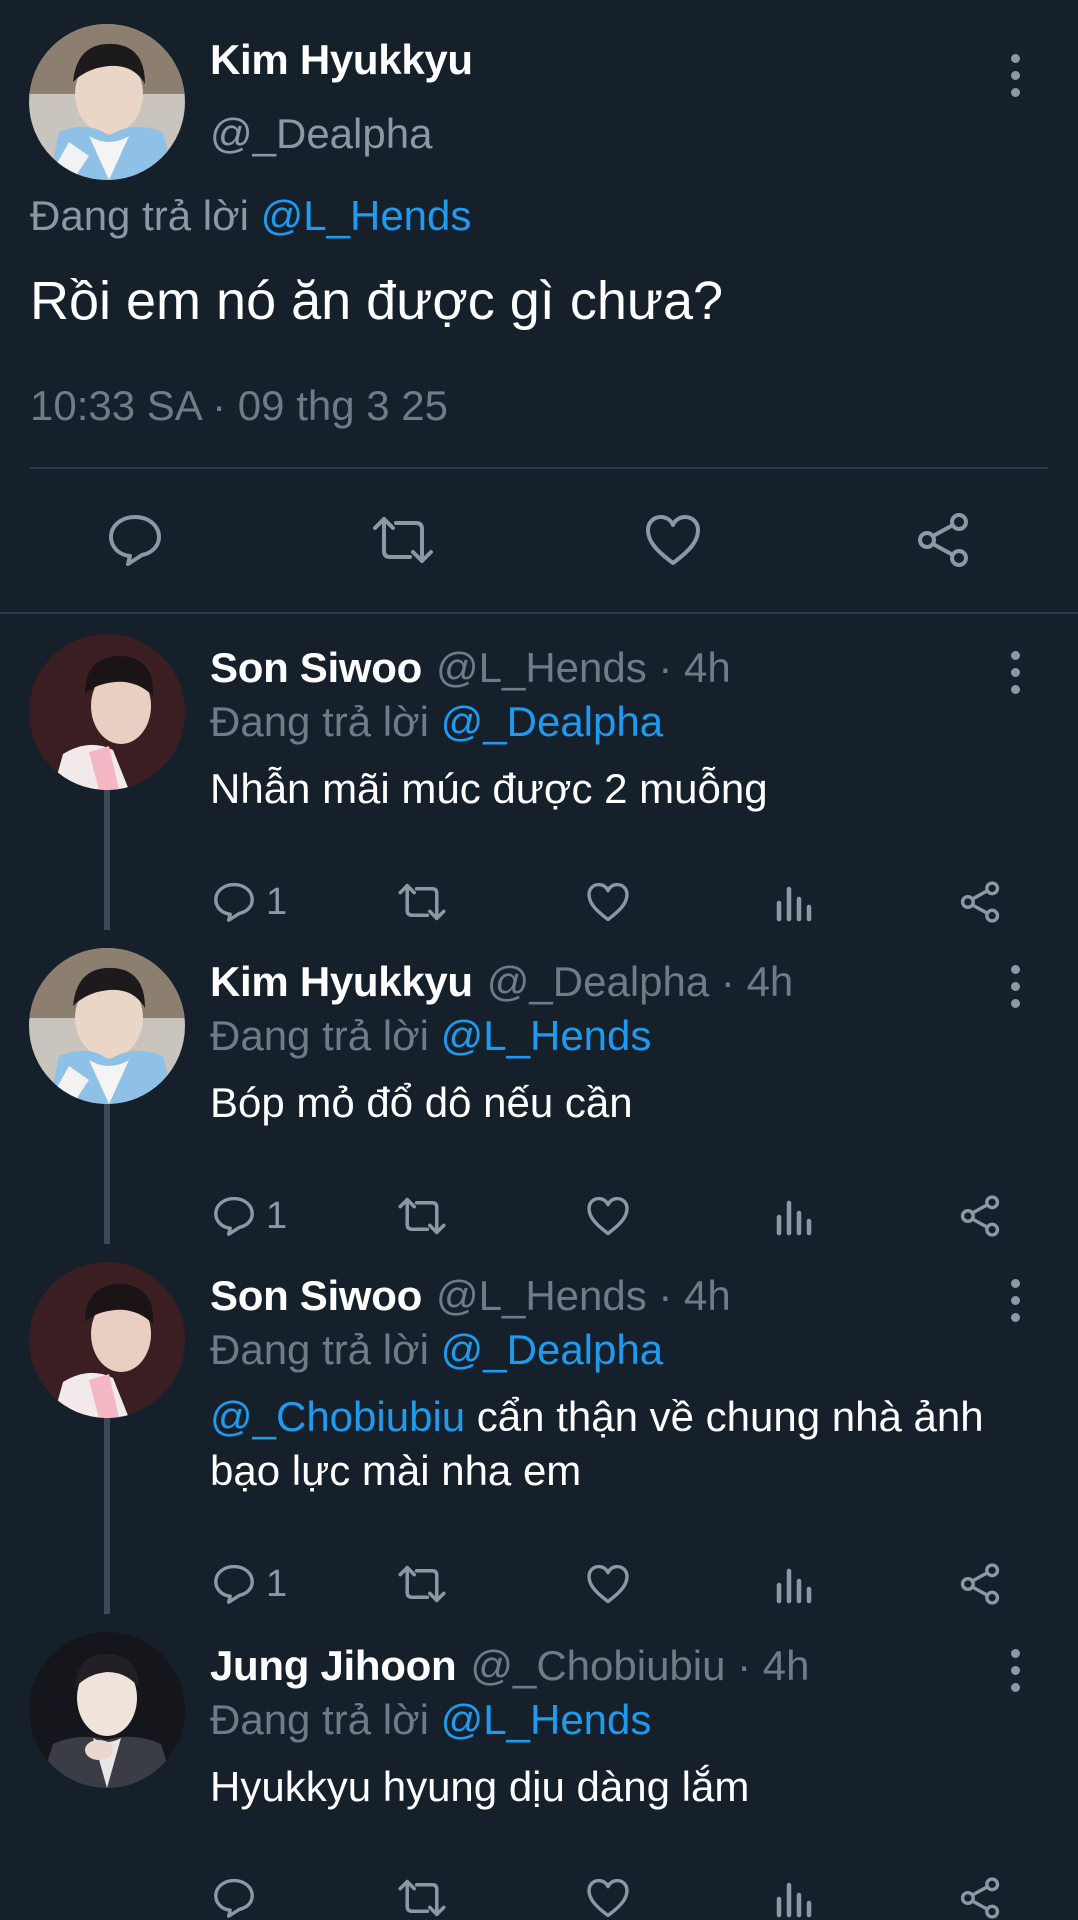 This screenshot has width=1078, height=1920. I want to click on author-handle-time: @_Dealpha · 4h, so click(640, 981).